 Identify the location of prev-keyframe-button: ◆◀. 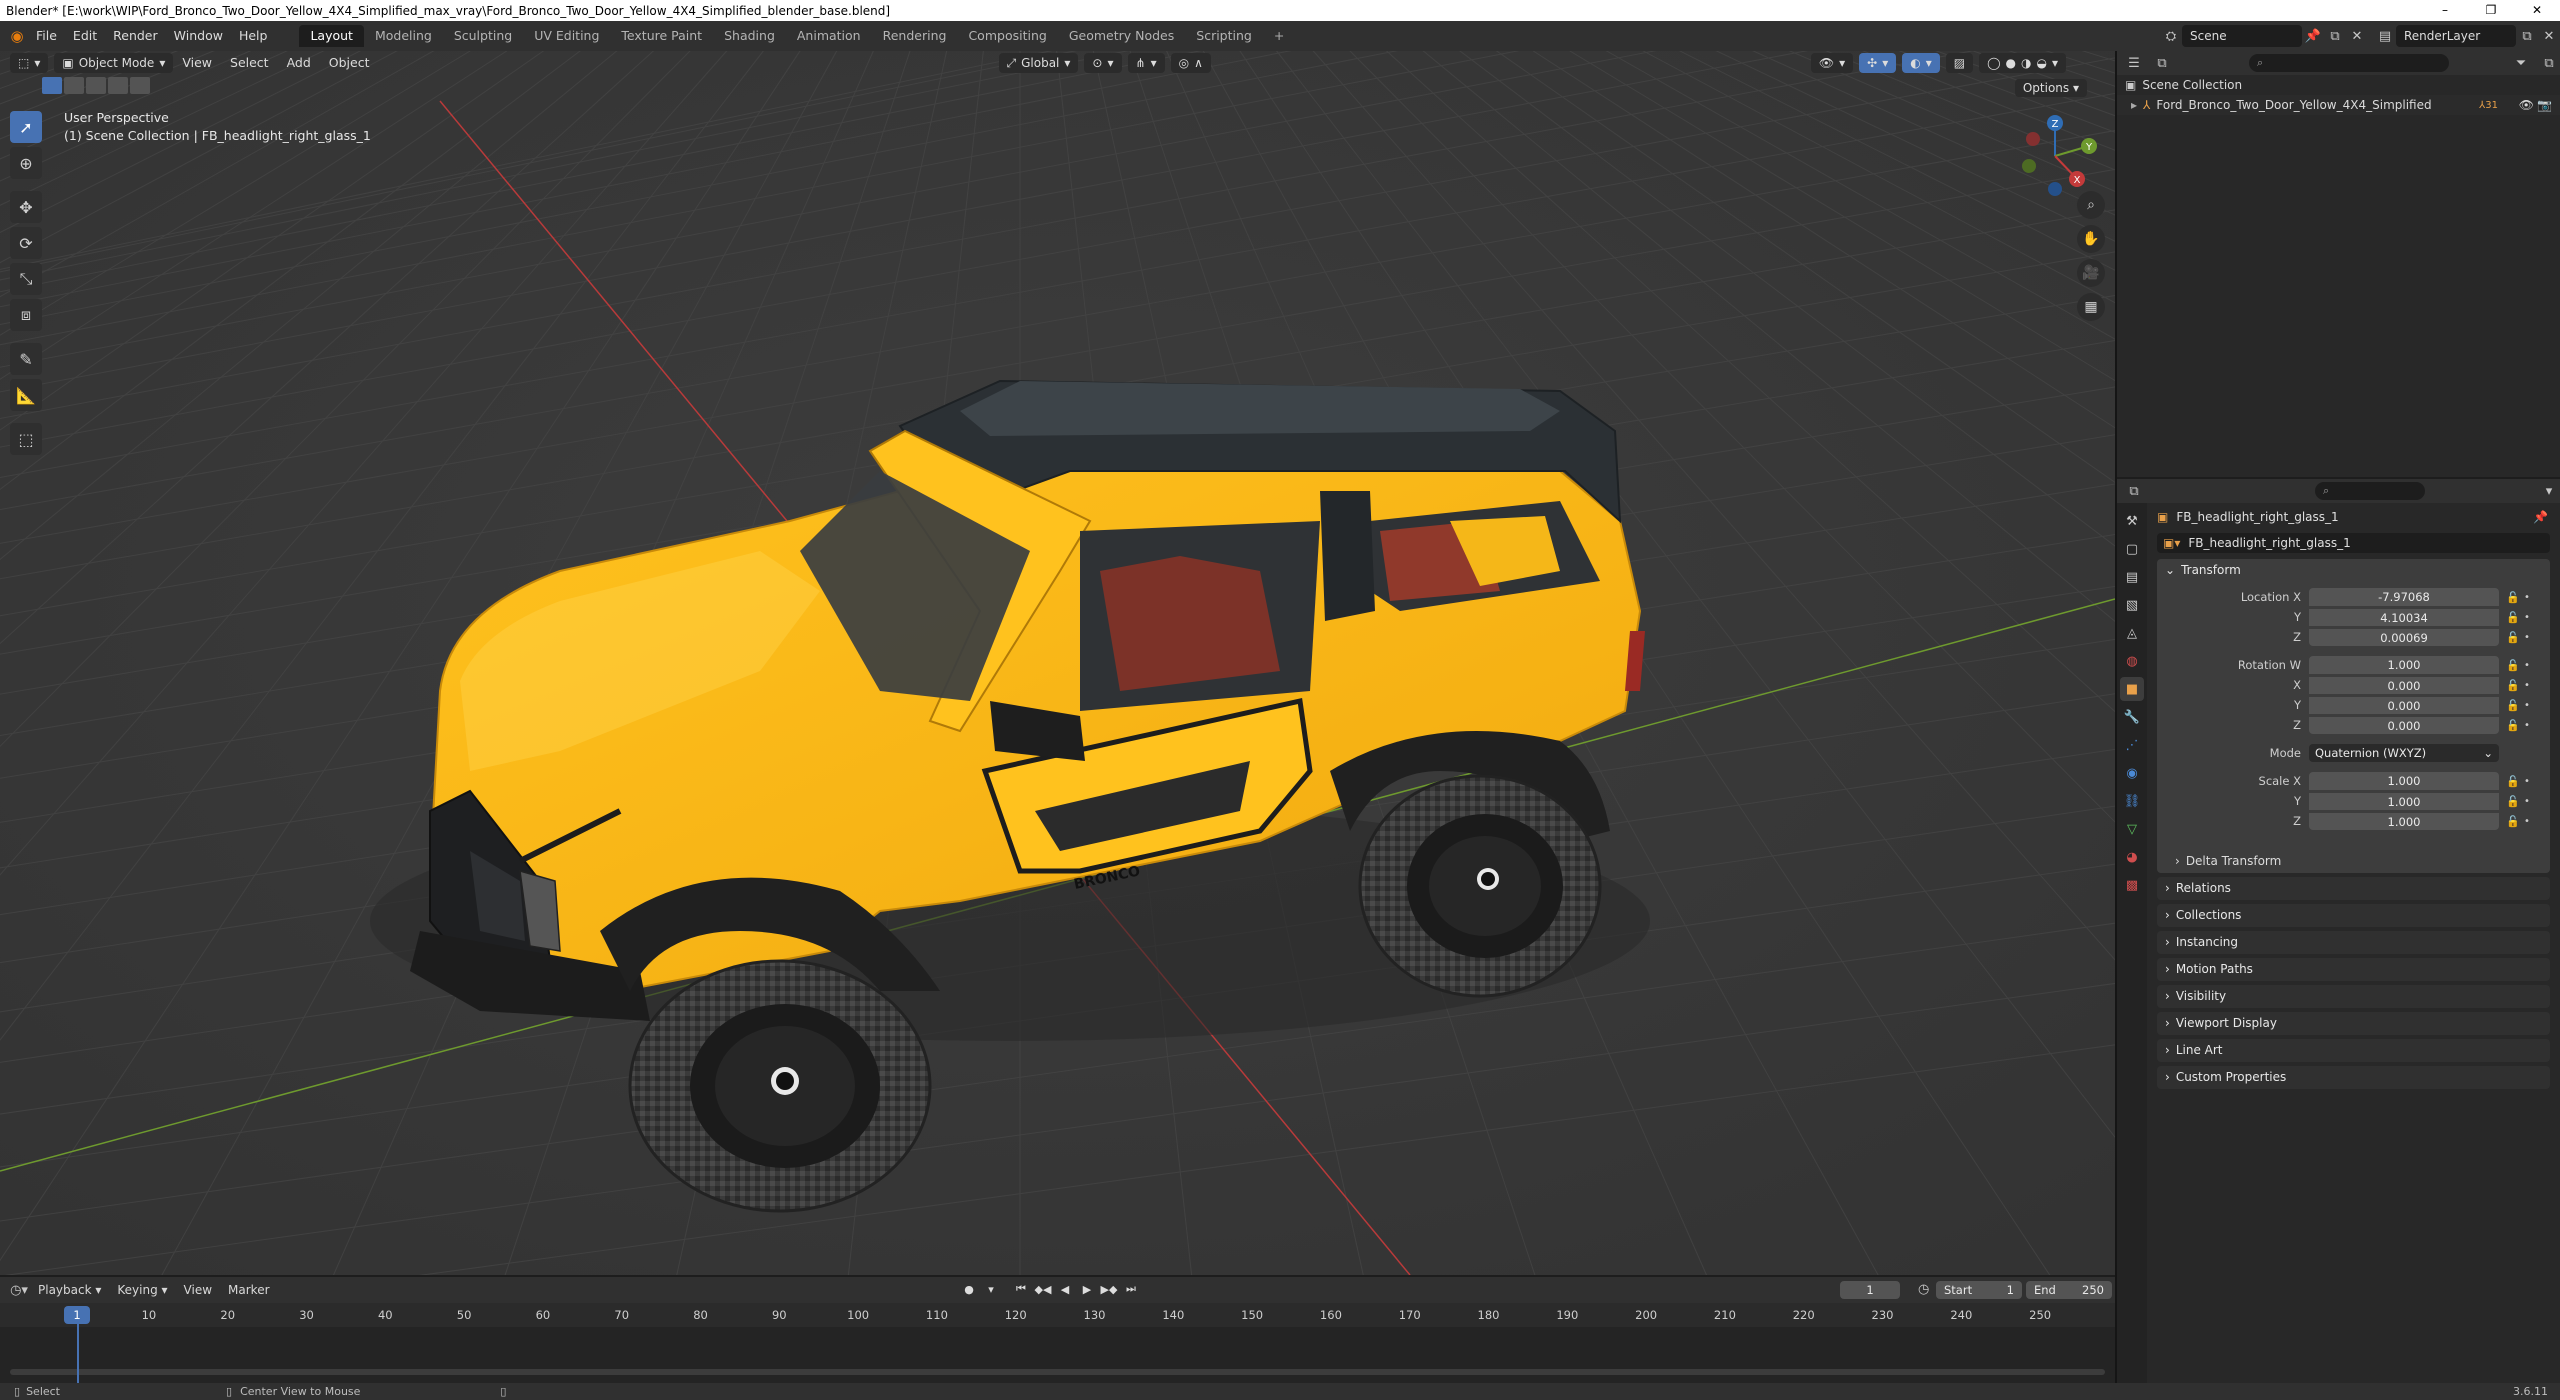
(1043, 1289).